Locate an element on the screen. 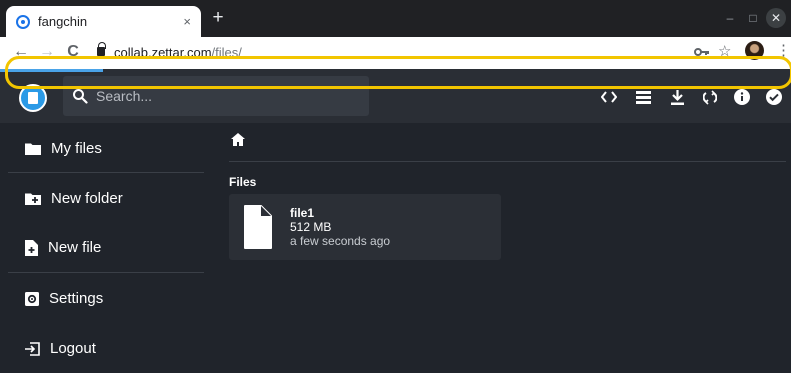 The image size is (791, 373). file-modified: a few seconds ago is located at coordinates (340, 241).